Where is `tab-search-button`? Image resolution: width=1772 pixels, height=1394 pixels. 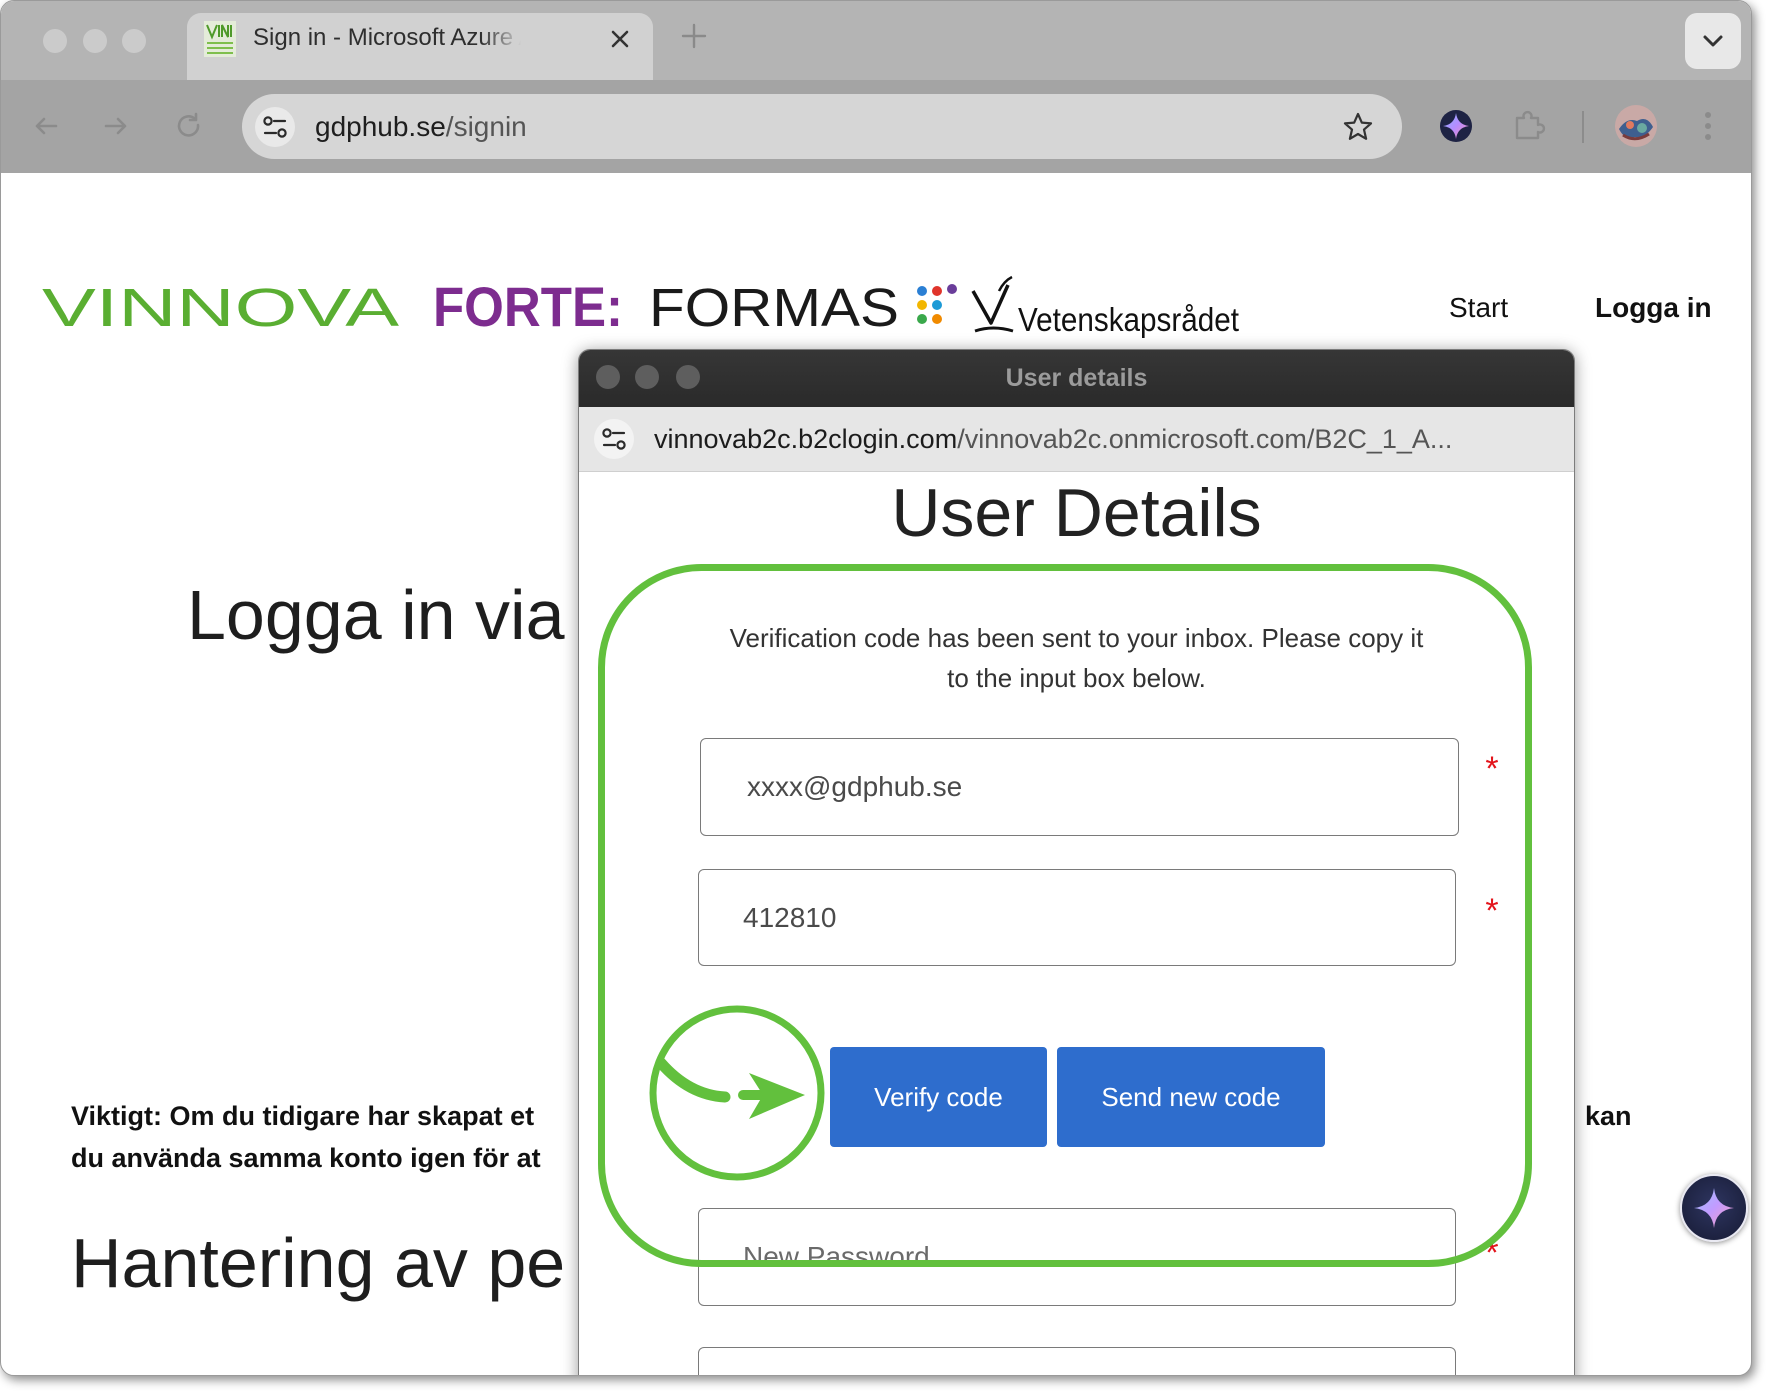 tab-search-button is located at coordinates (1713, 41).